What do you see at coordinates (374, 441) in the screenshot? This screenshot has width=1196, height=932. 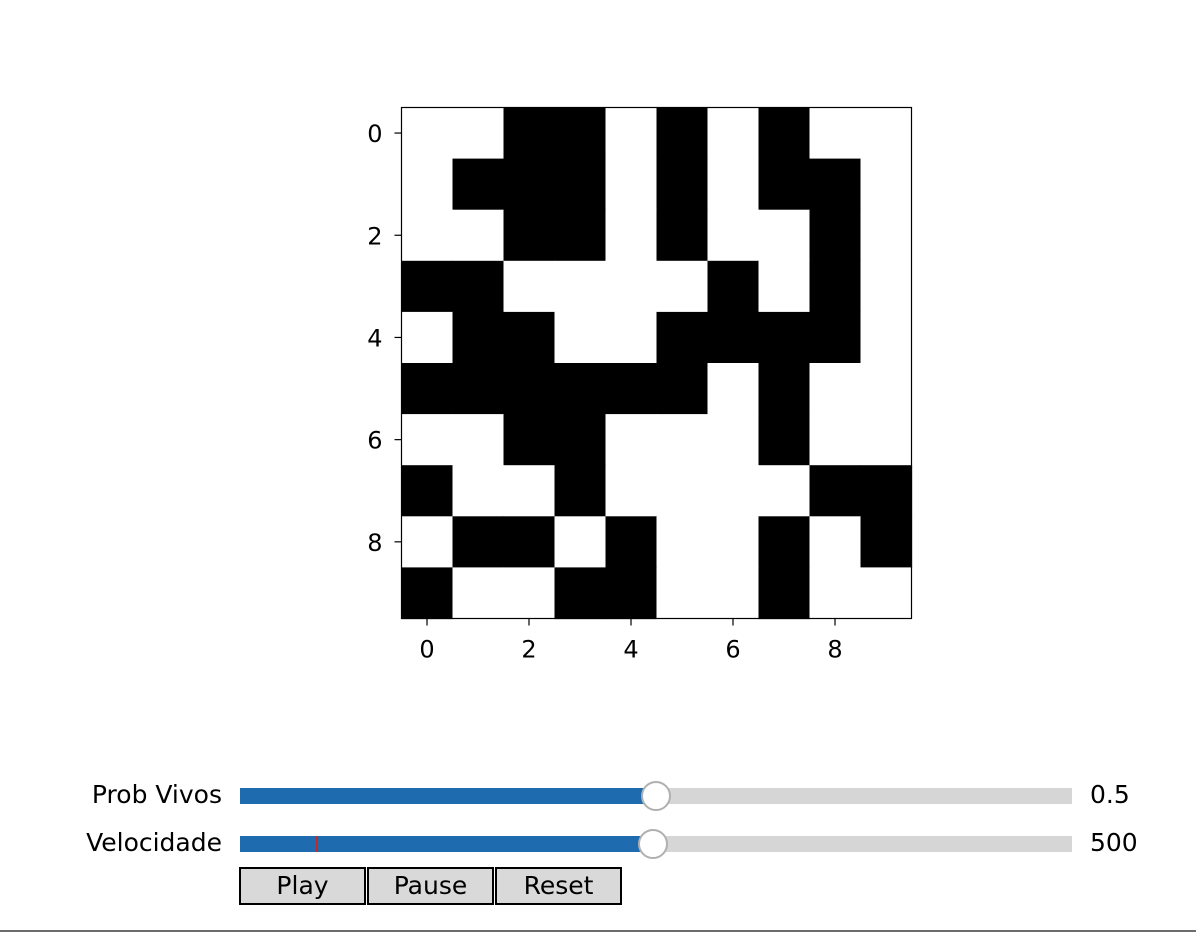 I see `y-tick-label: 6` at bounding box center [374, 441].